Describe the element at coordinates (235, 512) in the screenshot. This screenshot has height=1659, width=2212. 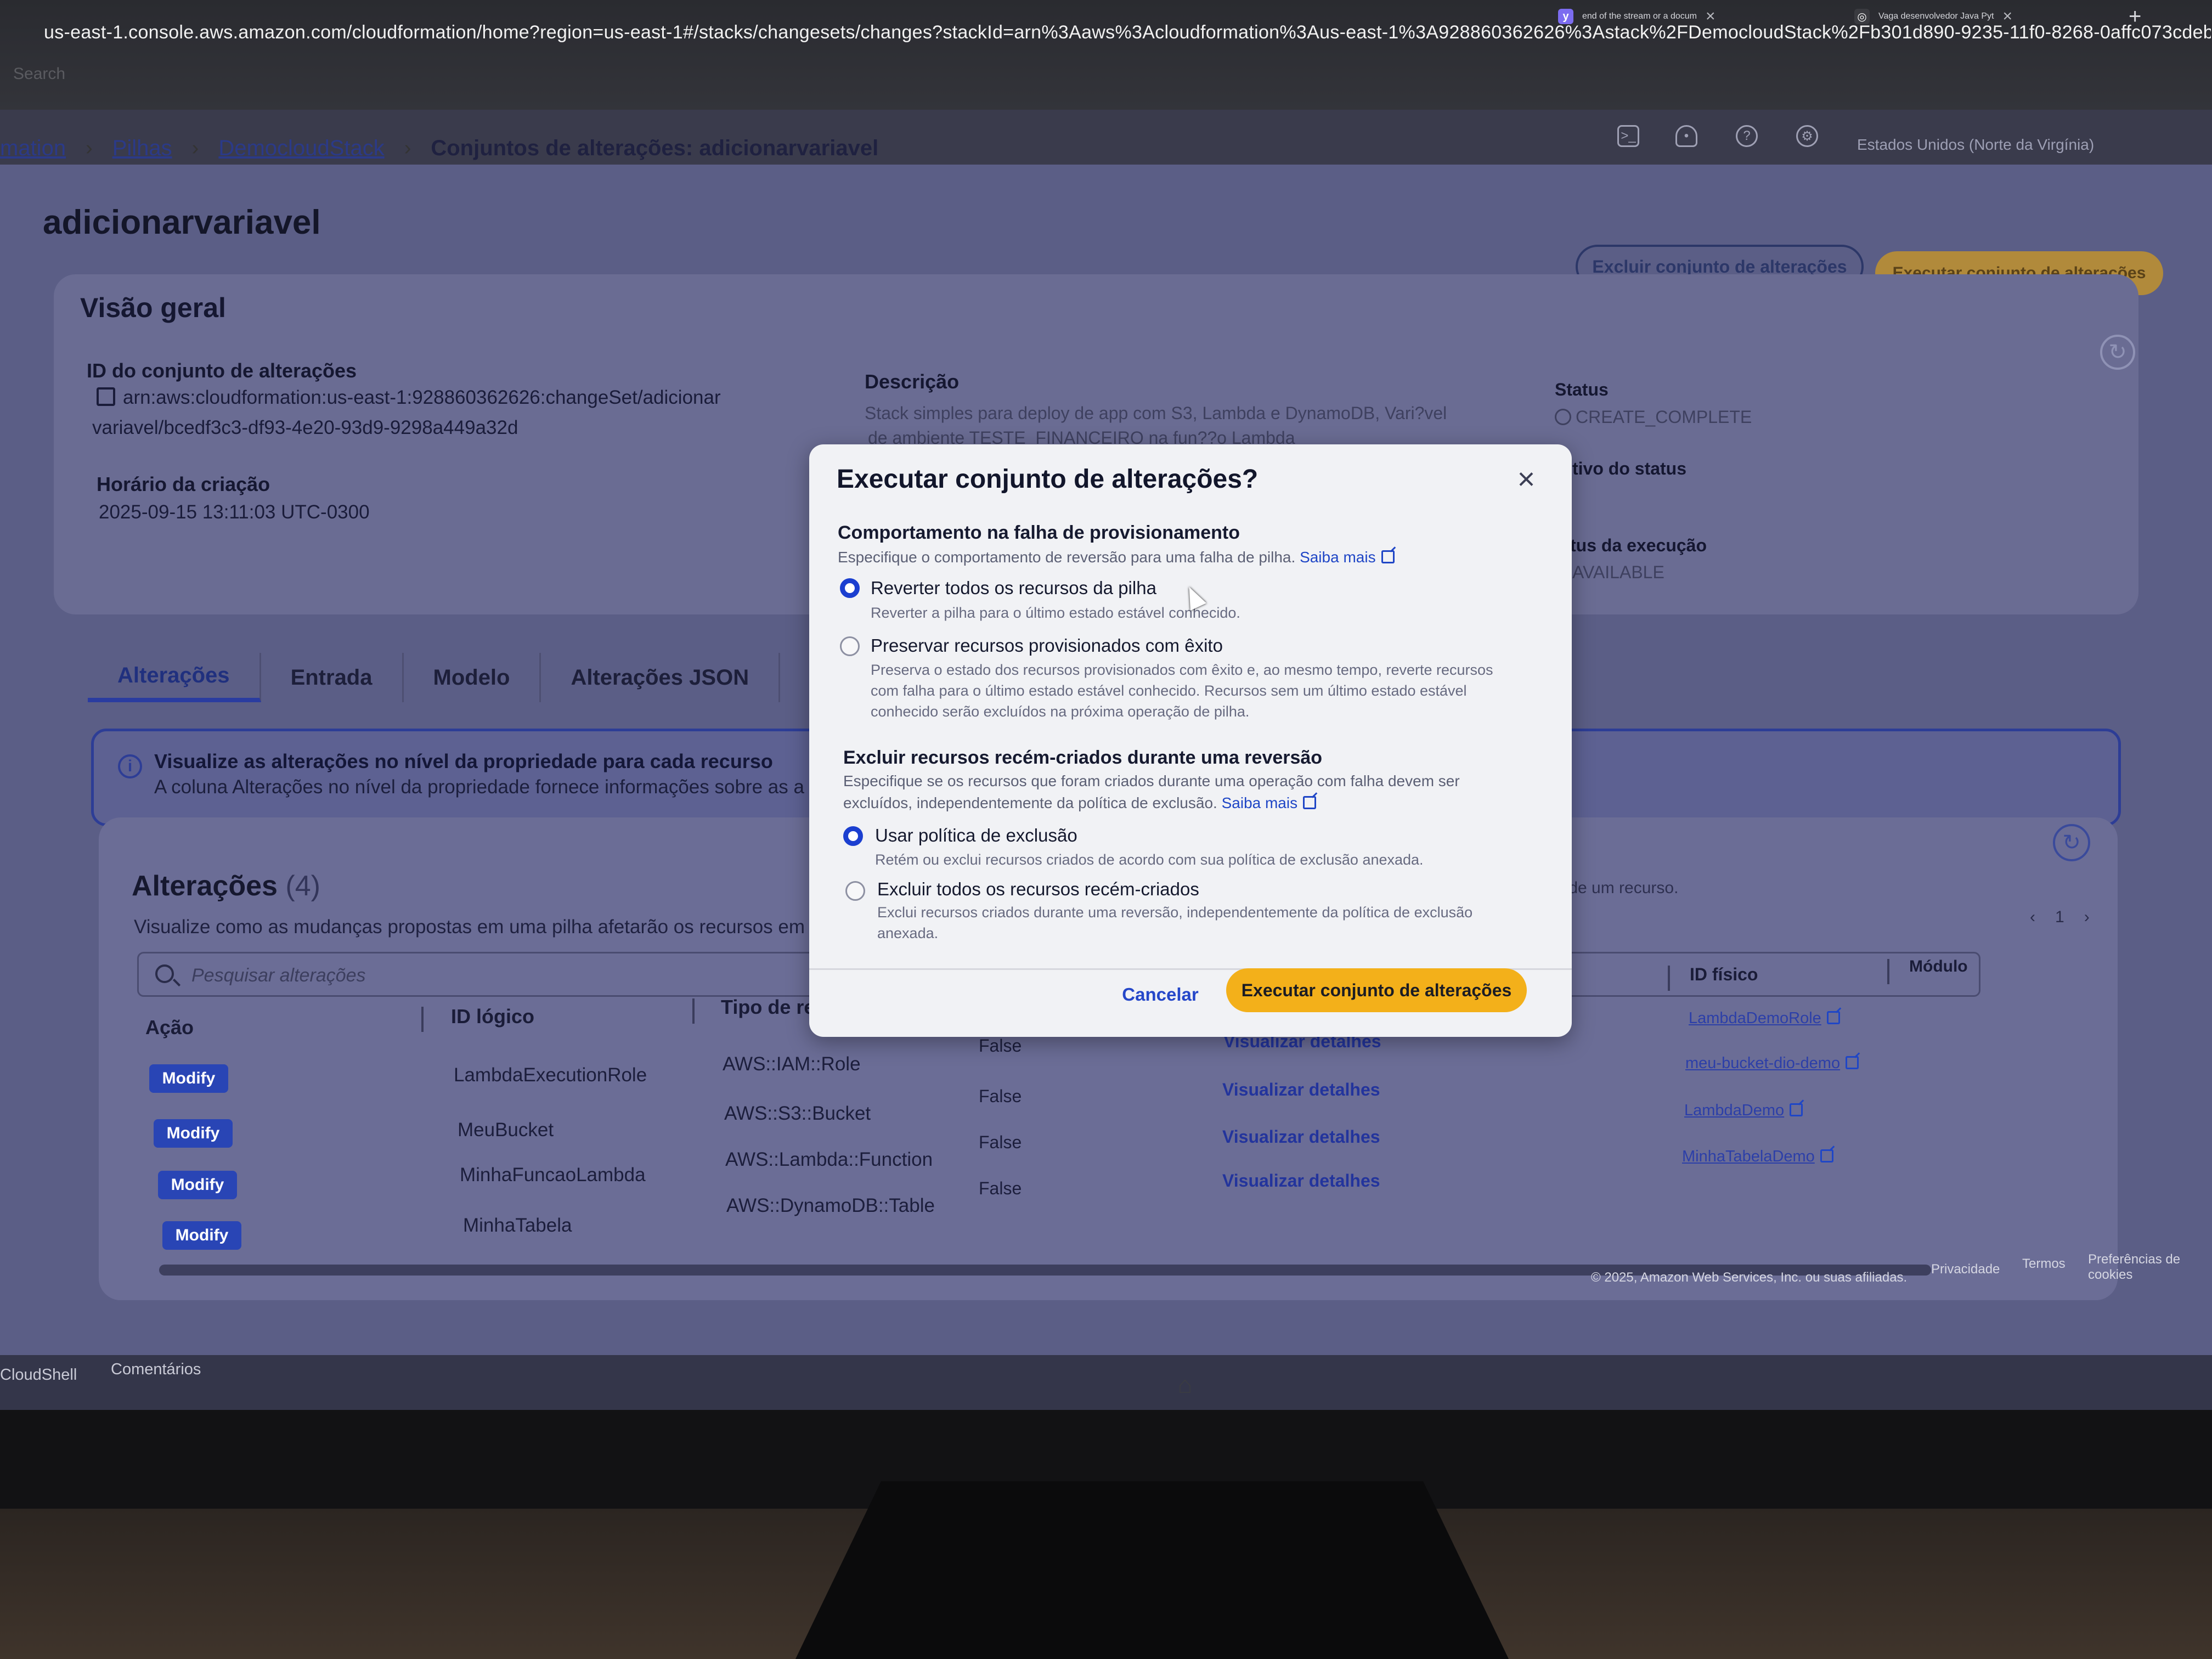
I see `created-value: 2025-09-15 13:11:03 UTC-0300` at that location.